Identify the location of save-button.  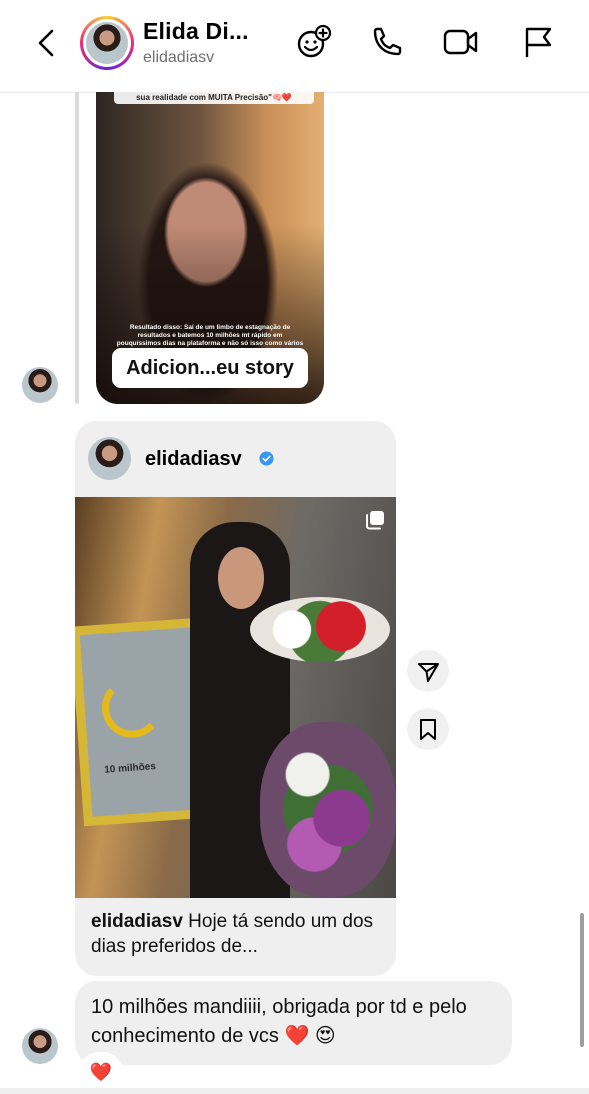
(428, 729).